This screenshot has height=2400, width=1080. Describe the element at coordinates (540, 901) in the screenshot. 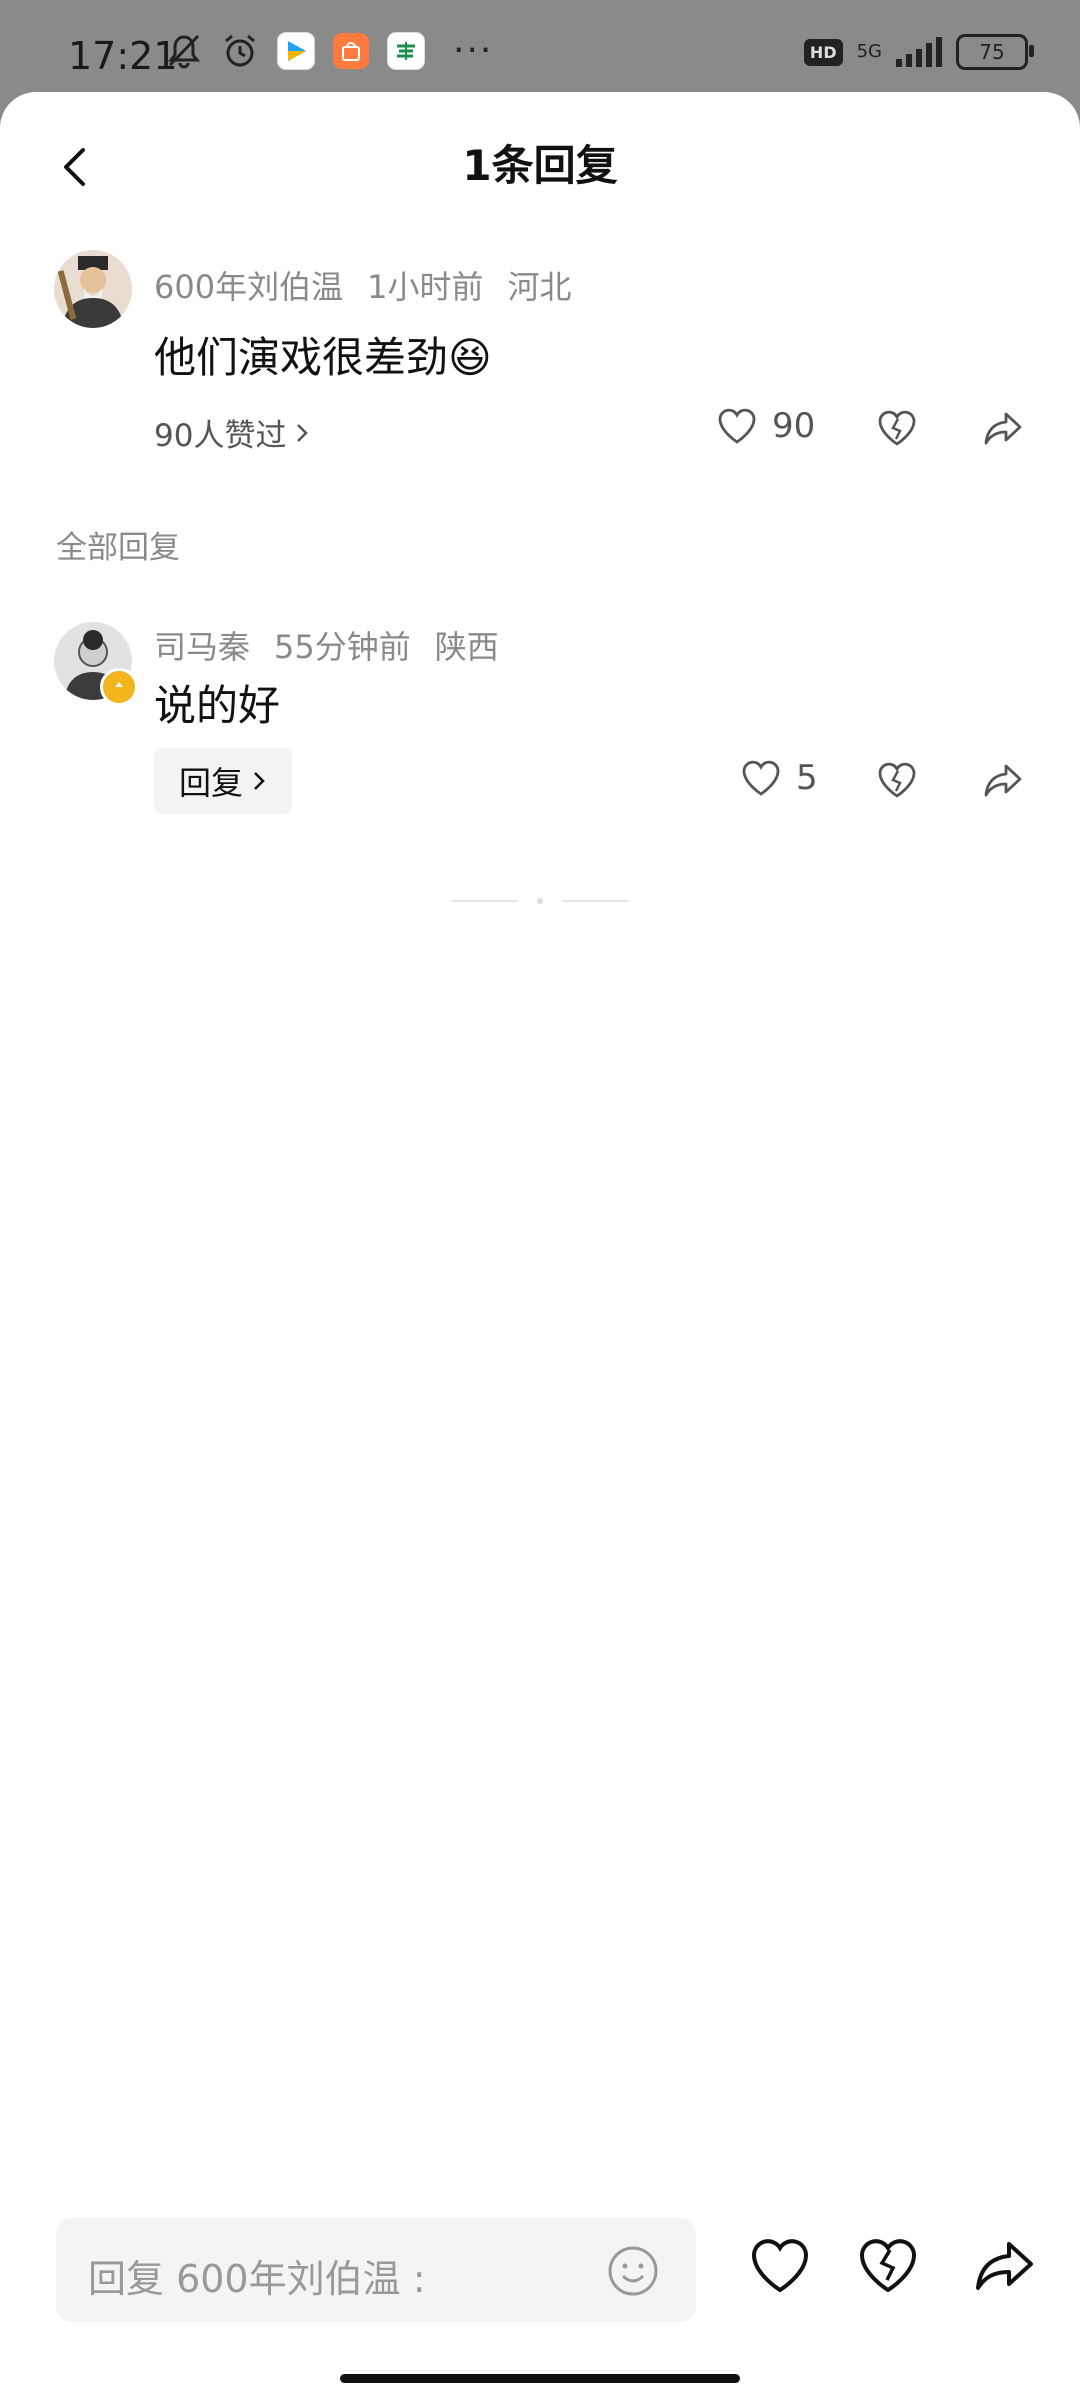

I see `end-of-list-divider` at that location.